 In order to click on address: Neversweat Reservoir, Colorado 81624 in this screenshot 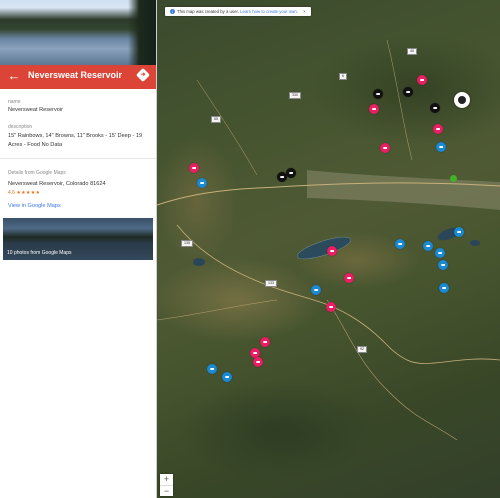, I will do `click(57, 184)`.